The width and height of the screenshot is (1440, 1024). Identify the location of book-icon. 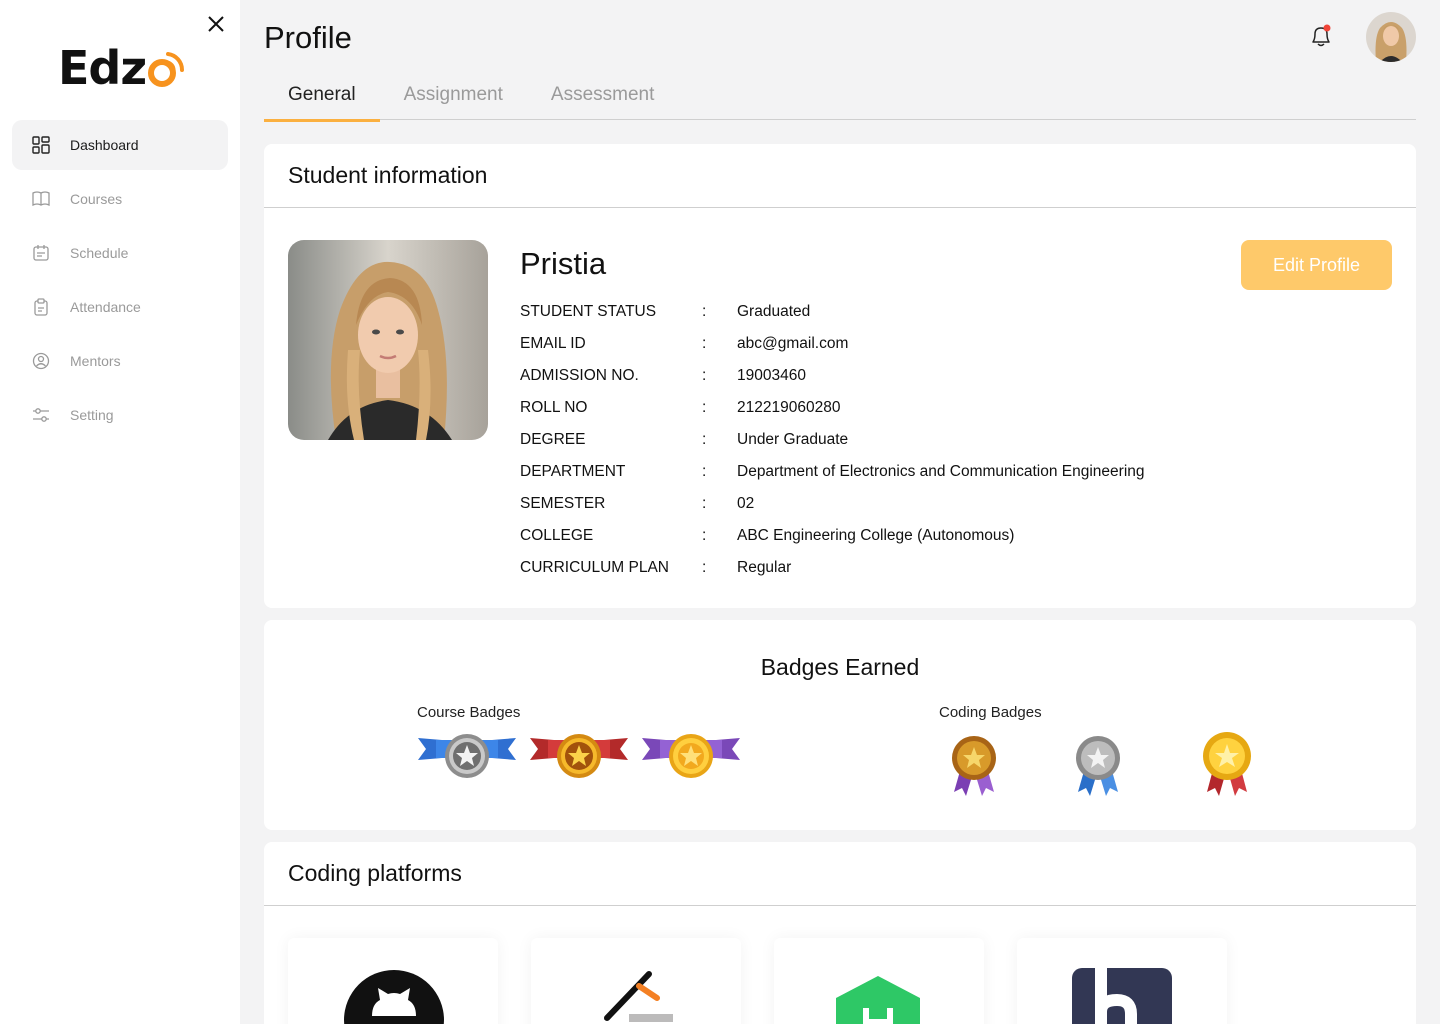
(41, 199).